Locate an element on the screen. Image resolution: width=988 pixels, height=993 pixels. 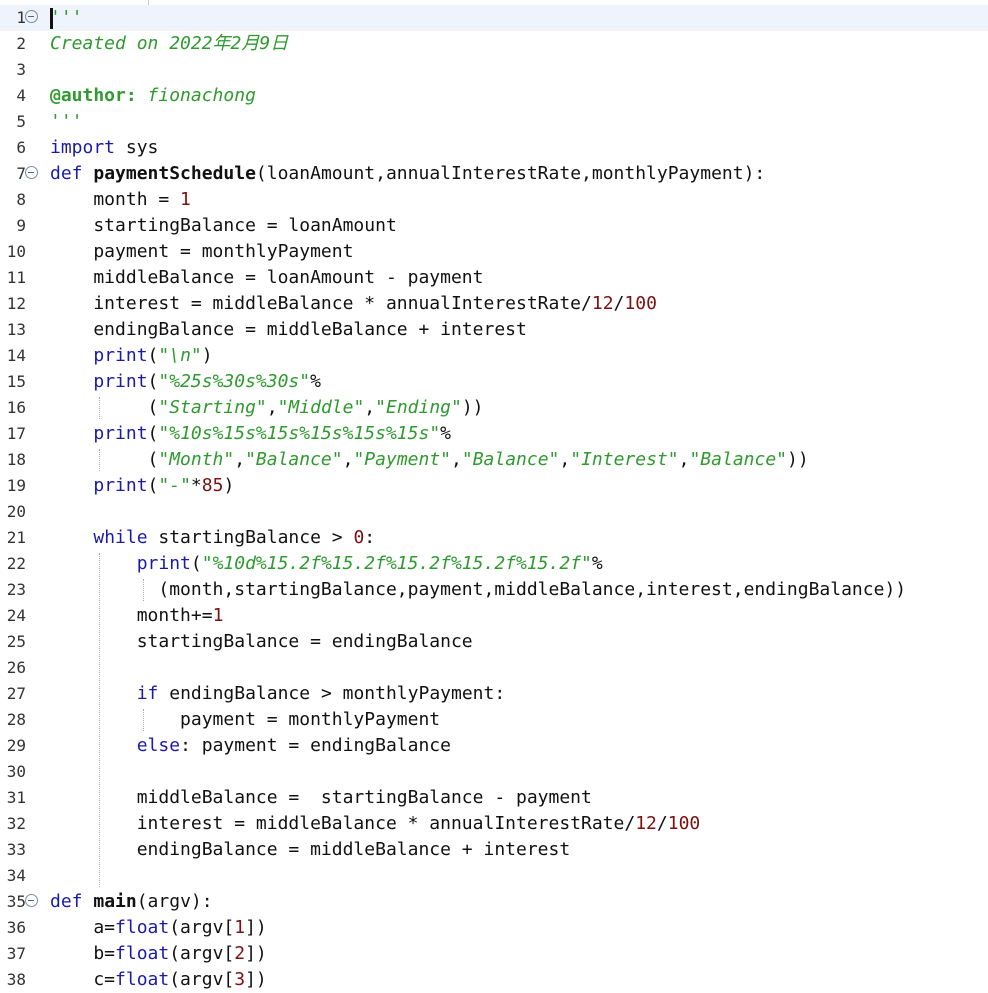
code-token: * is located at coordinates (196, 485).